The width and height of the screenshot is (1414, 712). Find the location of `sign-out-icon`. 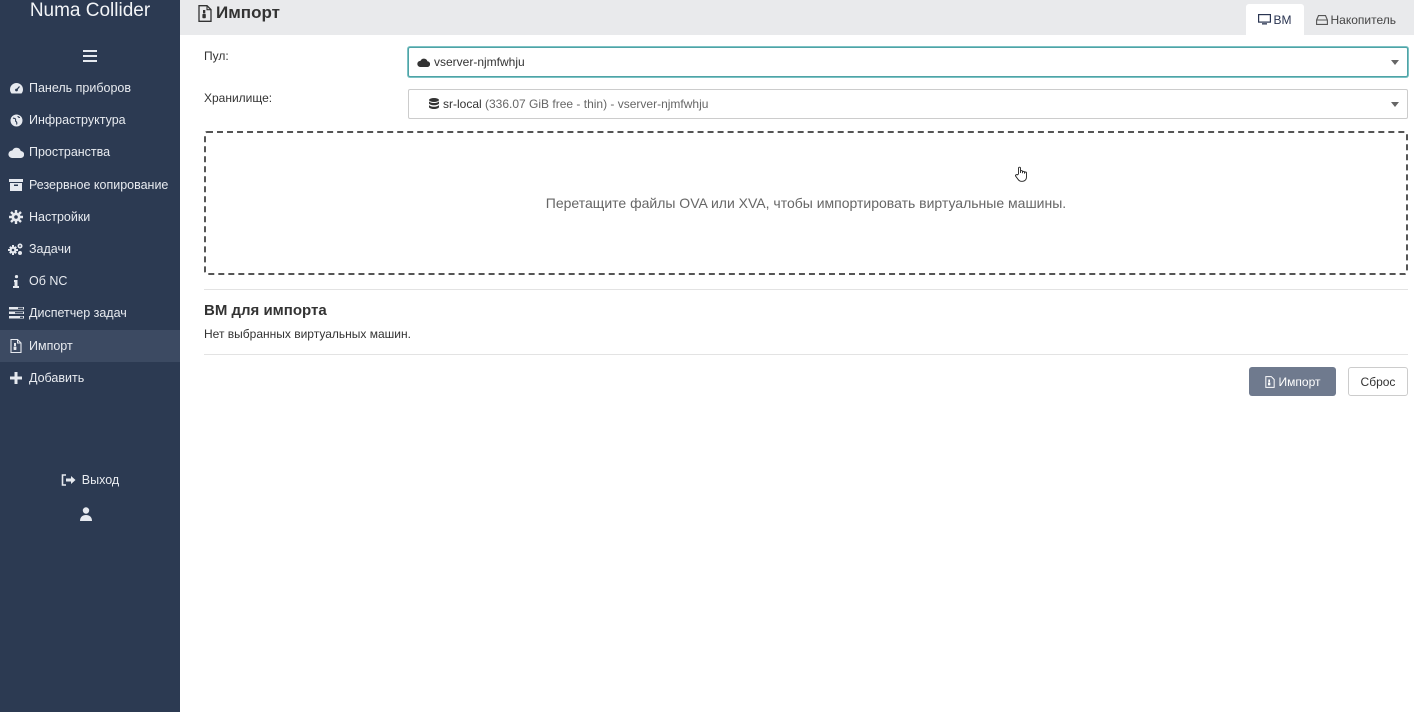

sign-out-icon is located at coordinates (68, 480).